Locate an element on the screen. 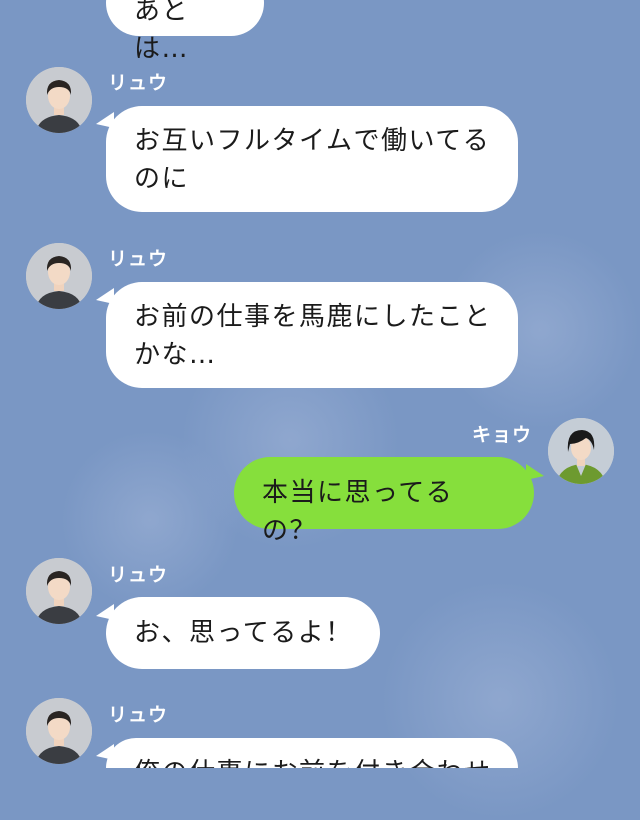  female-avatar-icon is located at coordinates (581, 451).